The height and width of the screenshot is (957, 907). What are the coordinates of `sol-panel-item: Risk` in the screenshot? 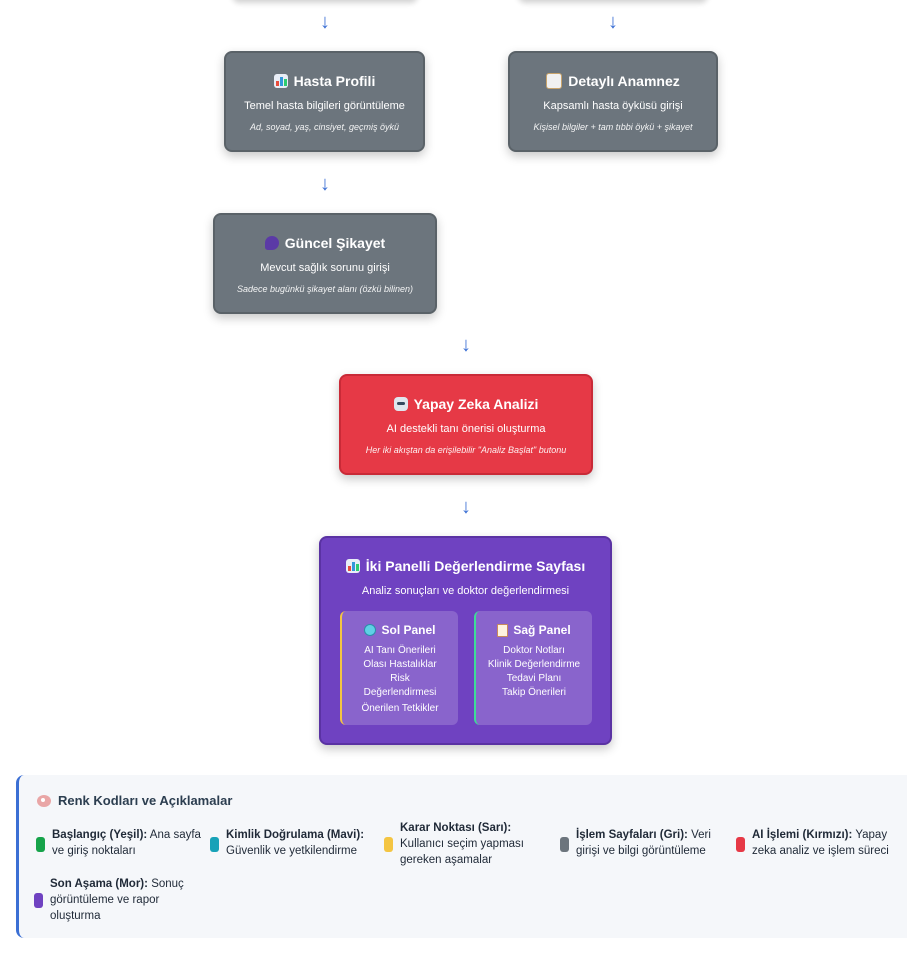 It's located at (400, 678).